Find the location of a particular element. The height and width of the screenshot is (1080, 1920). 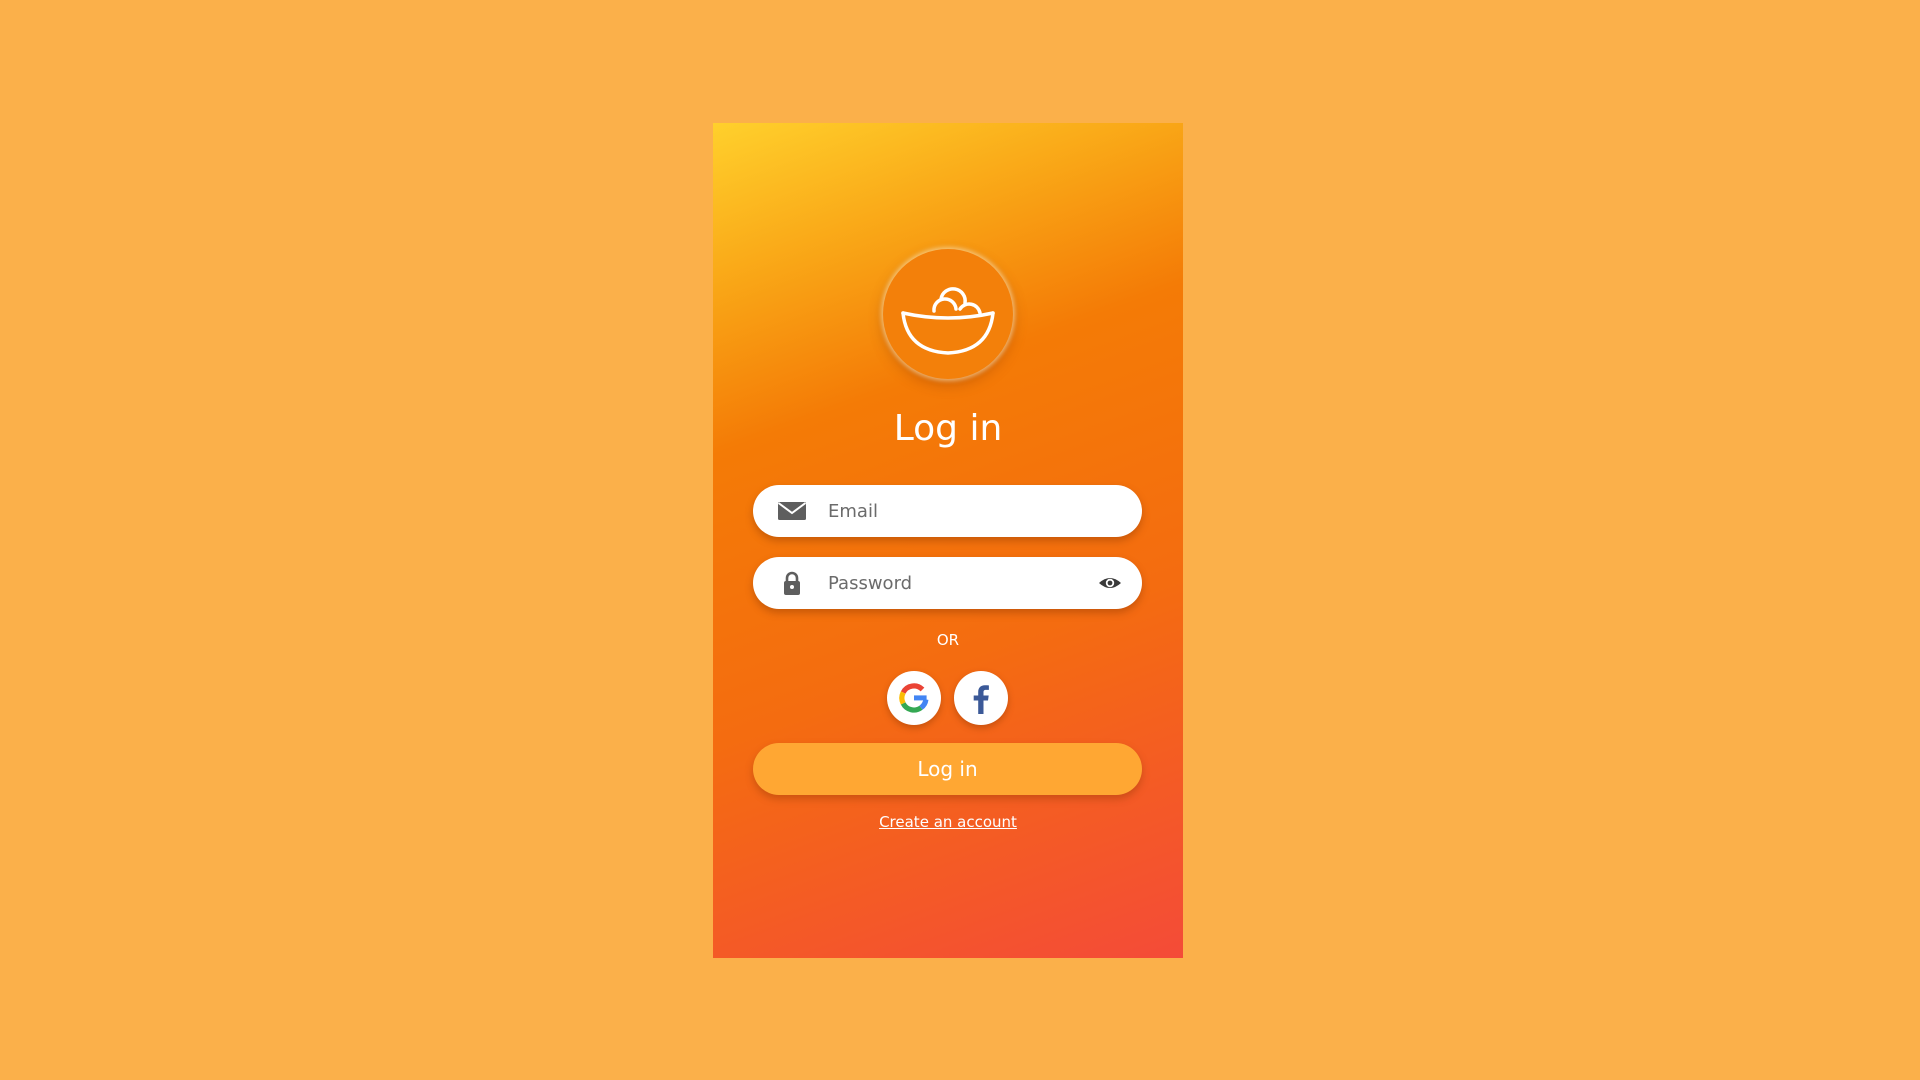

lock-icon is located at coordinates (792, 583).